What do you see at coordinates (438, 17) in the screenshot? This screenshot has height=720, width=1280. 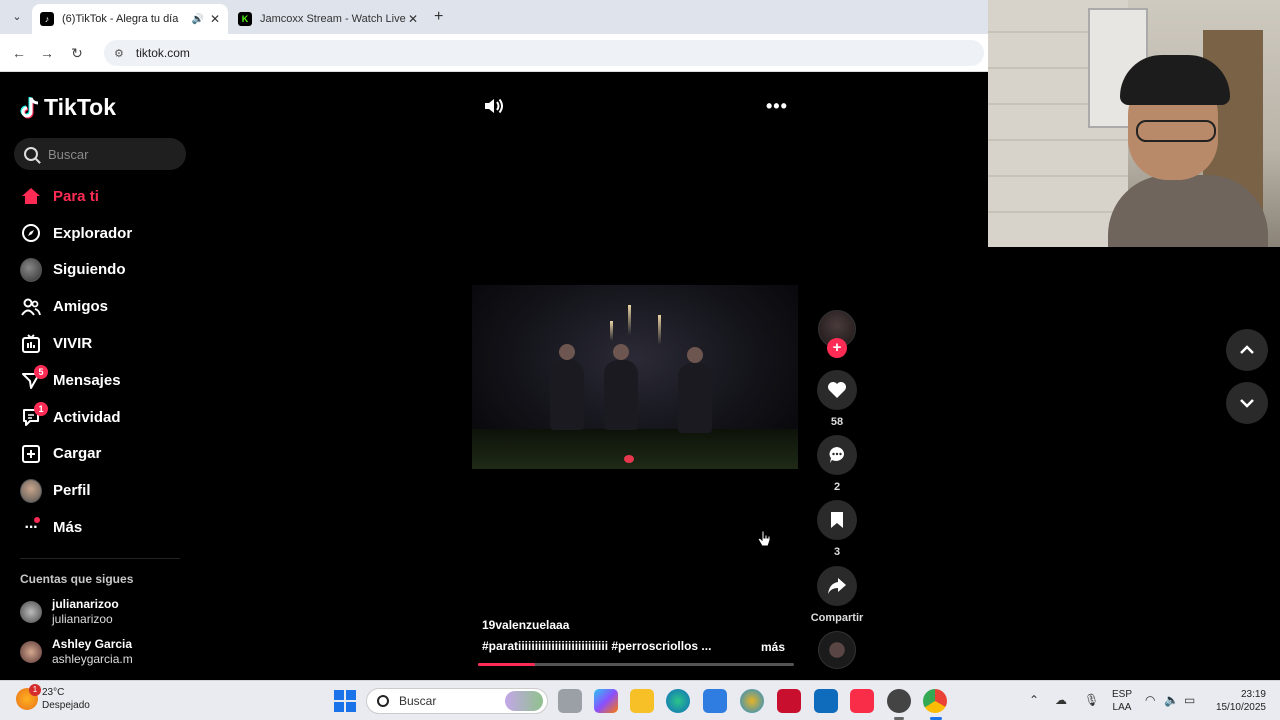 I see `new-tab-icon: +` at bounding box center [438, 17].